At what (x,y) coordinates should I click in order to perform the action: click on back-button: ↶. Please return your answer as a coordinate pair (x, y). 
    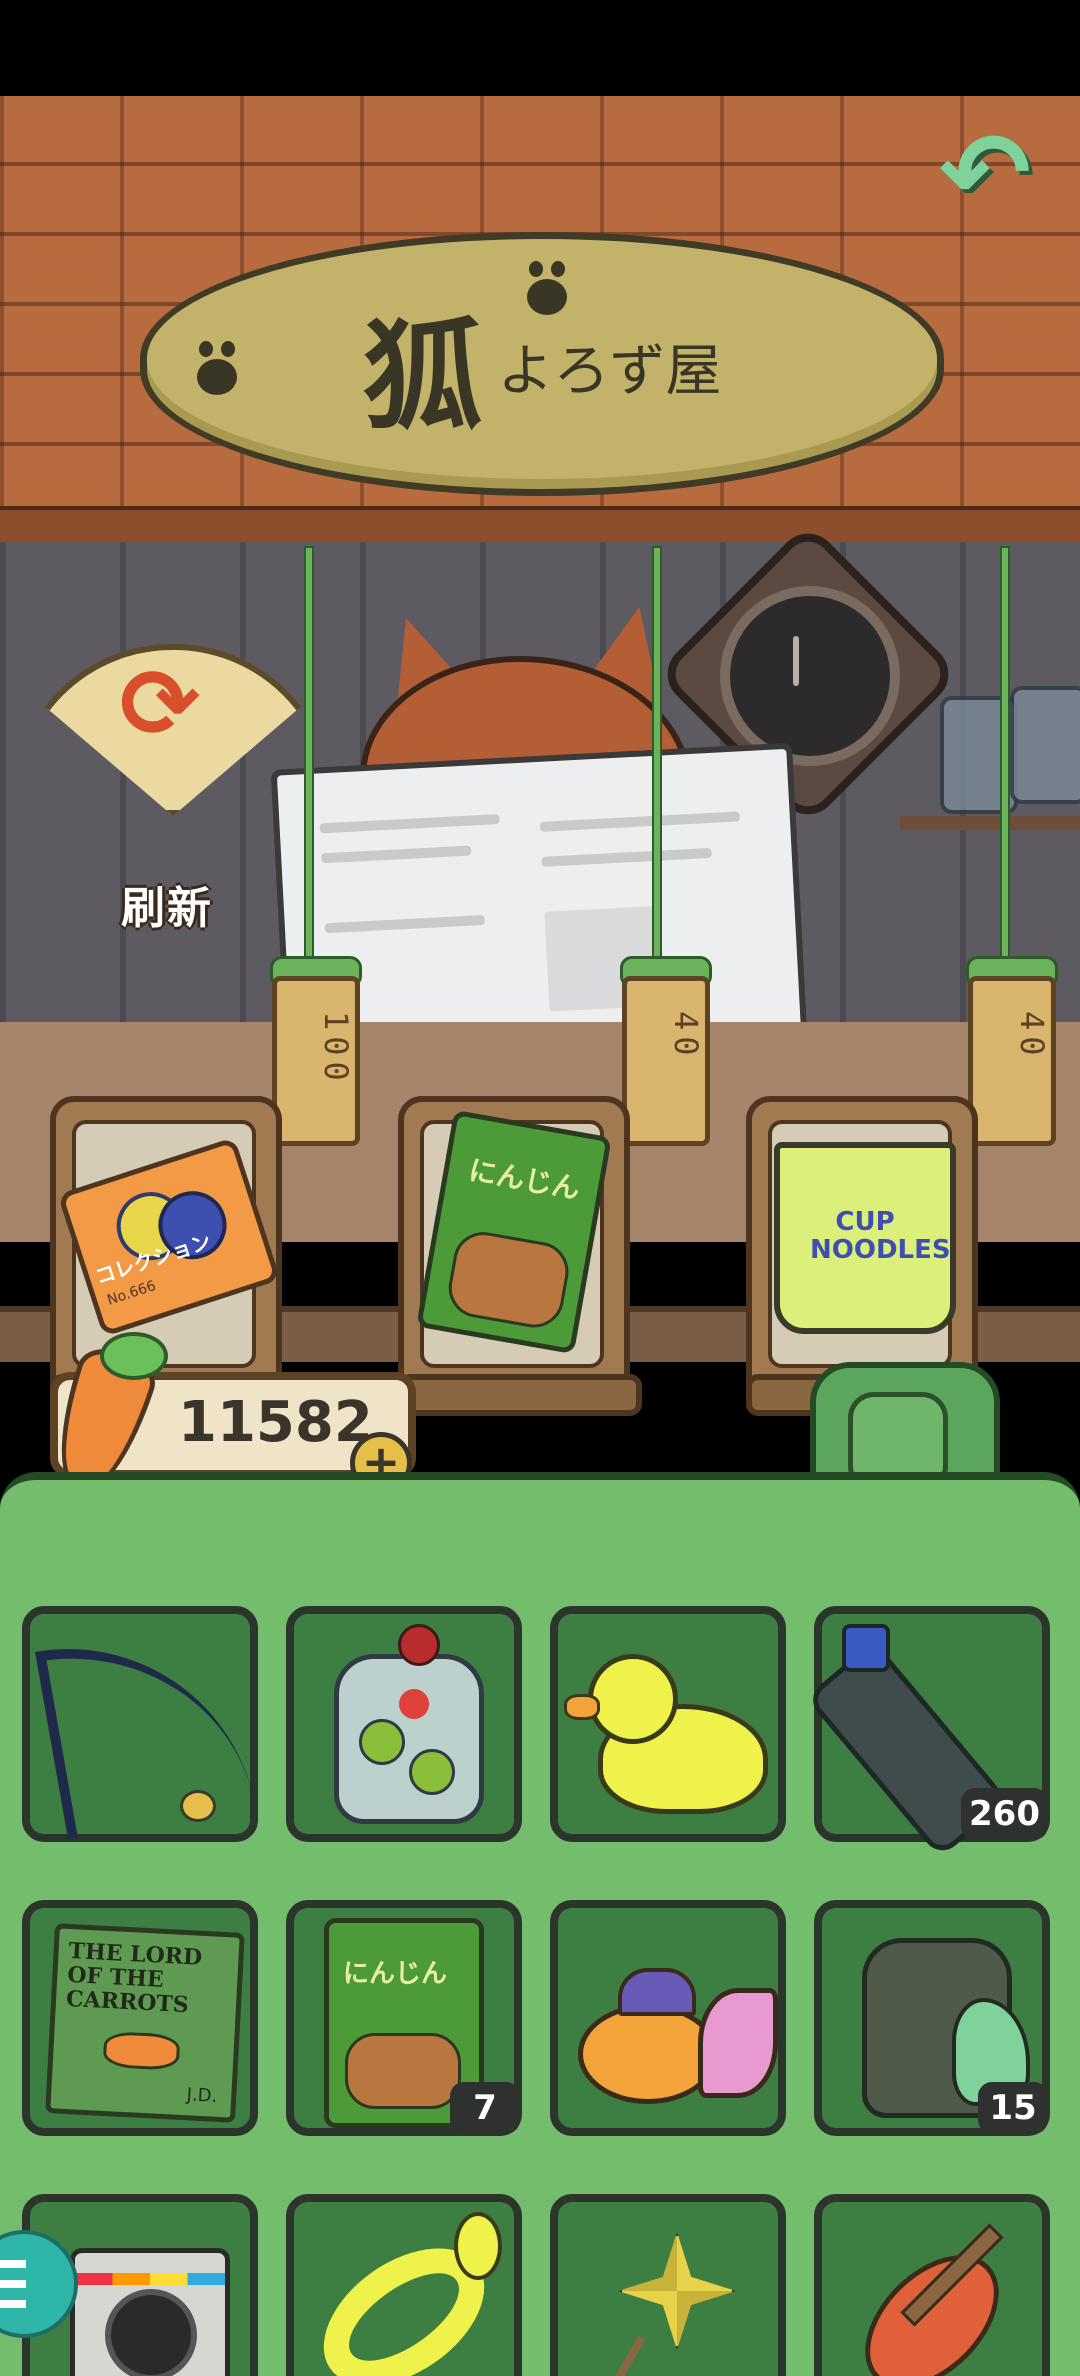
    Looking at the image, I should click on (985, 173).